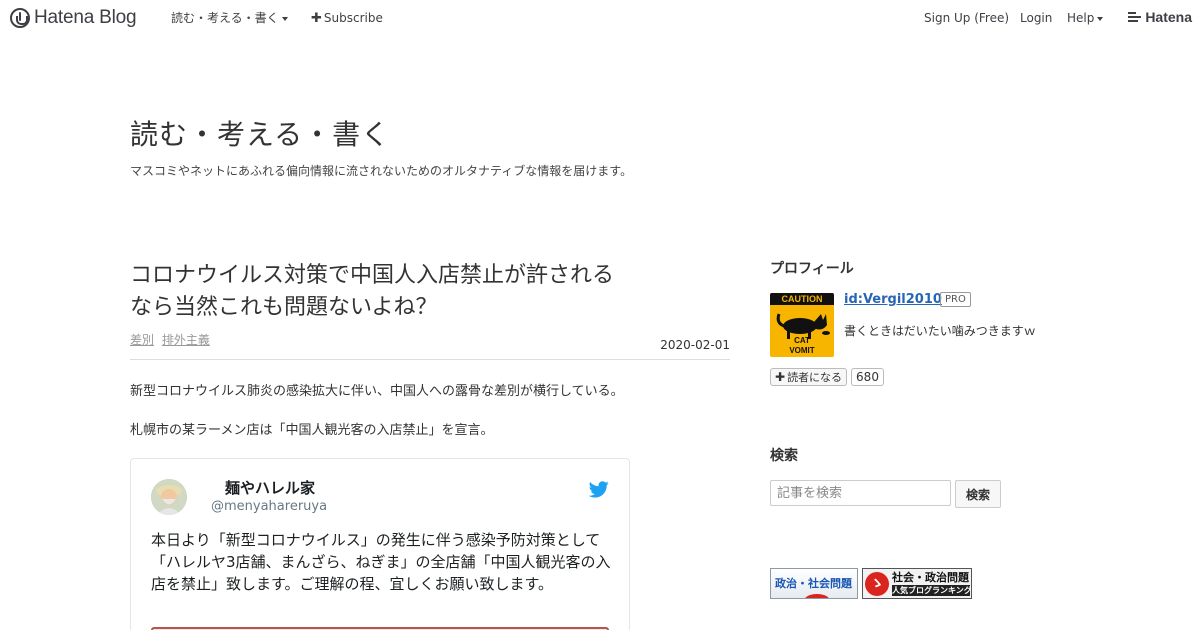  I want to click on help-label: Help, so click(1081, 18).